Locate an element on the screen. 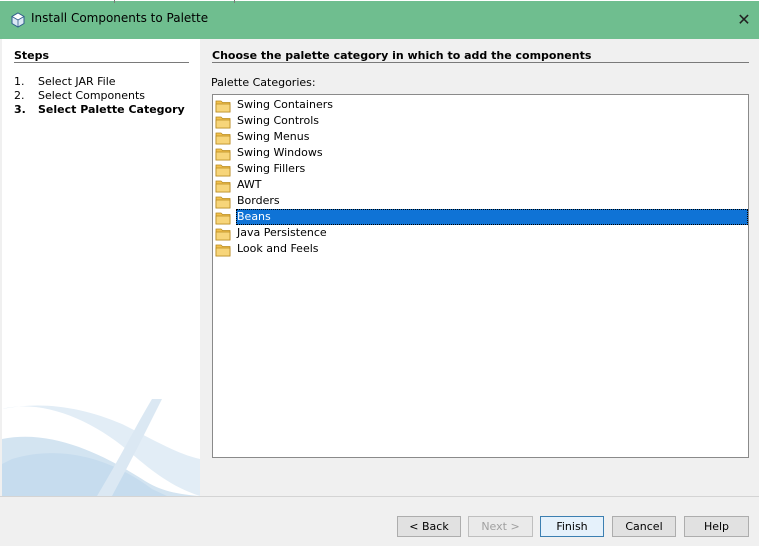 The width and height of the screenshot is (759, 546). step-item: 1. Select JAR File is located at coordinates (65, 81).